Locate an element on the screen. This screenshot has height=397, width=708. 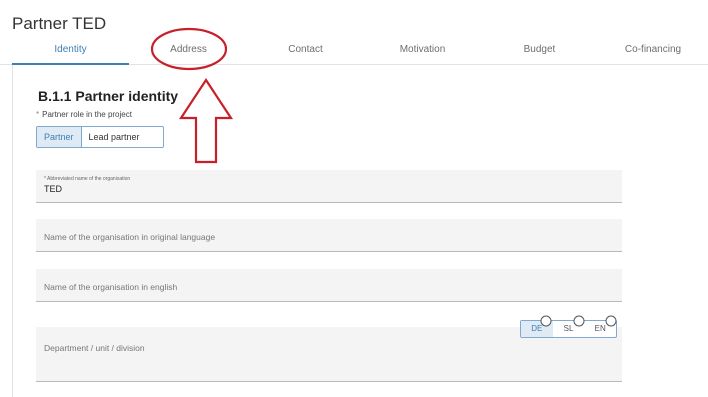
tab-identity: Identity is located at coordinates (70, 50).